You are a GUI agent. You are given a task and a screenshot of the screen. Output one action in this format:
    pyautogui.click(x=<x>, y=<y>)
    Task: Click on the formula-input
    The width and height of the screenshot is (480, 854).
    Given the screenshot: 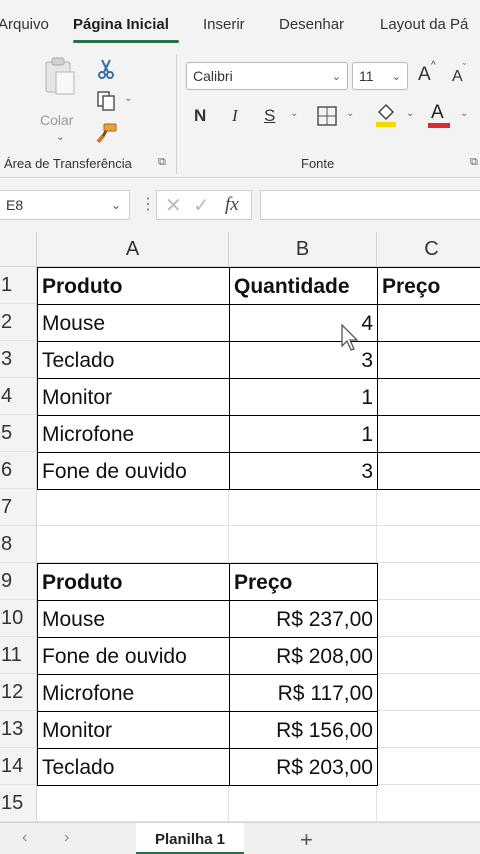 What is the action you would take?
    pyautogui.click(x=370, y=205)
    